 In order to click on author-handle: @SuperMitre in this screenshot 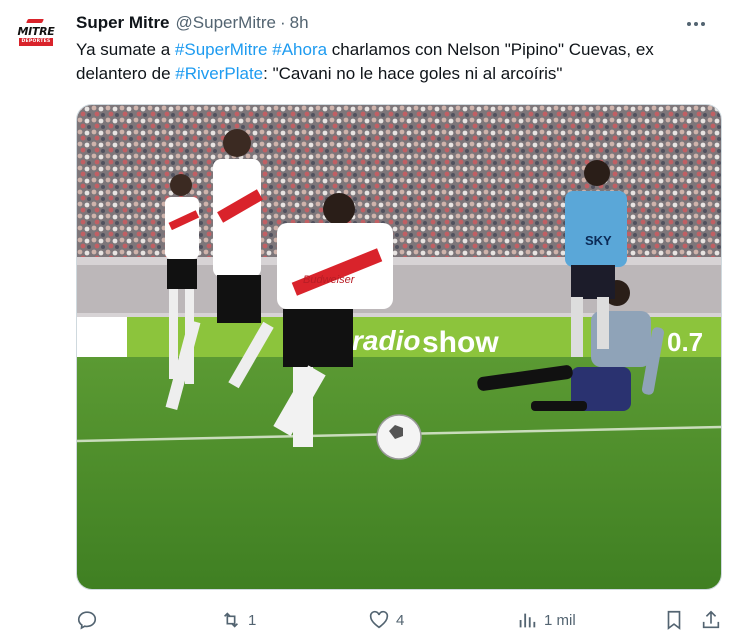, I will do `click(226, 23)`.